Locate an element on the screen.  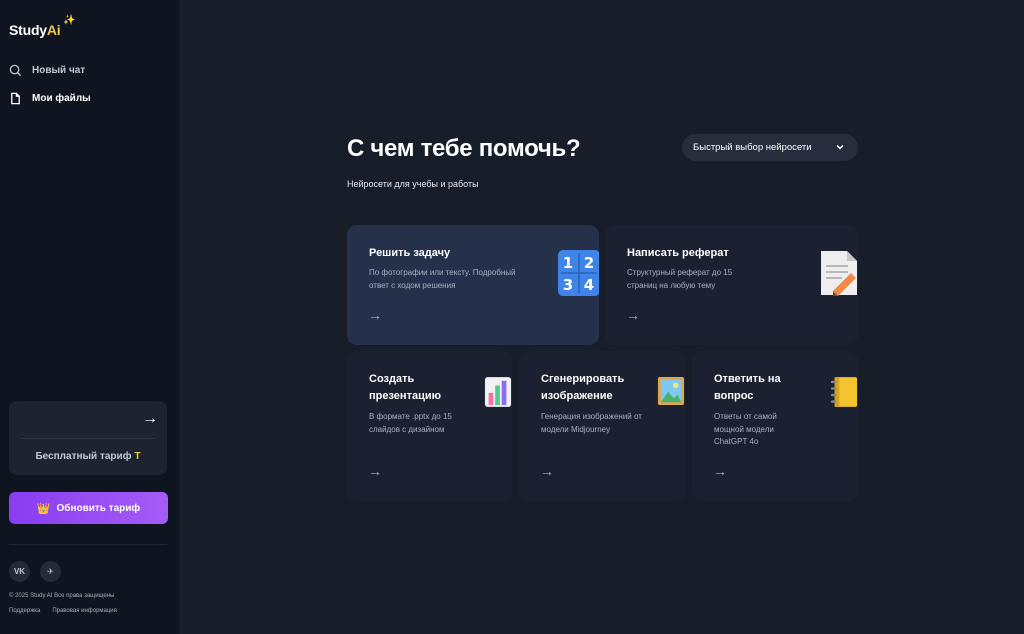
logo-ai: Ai is located at coordinates (53, 30).